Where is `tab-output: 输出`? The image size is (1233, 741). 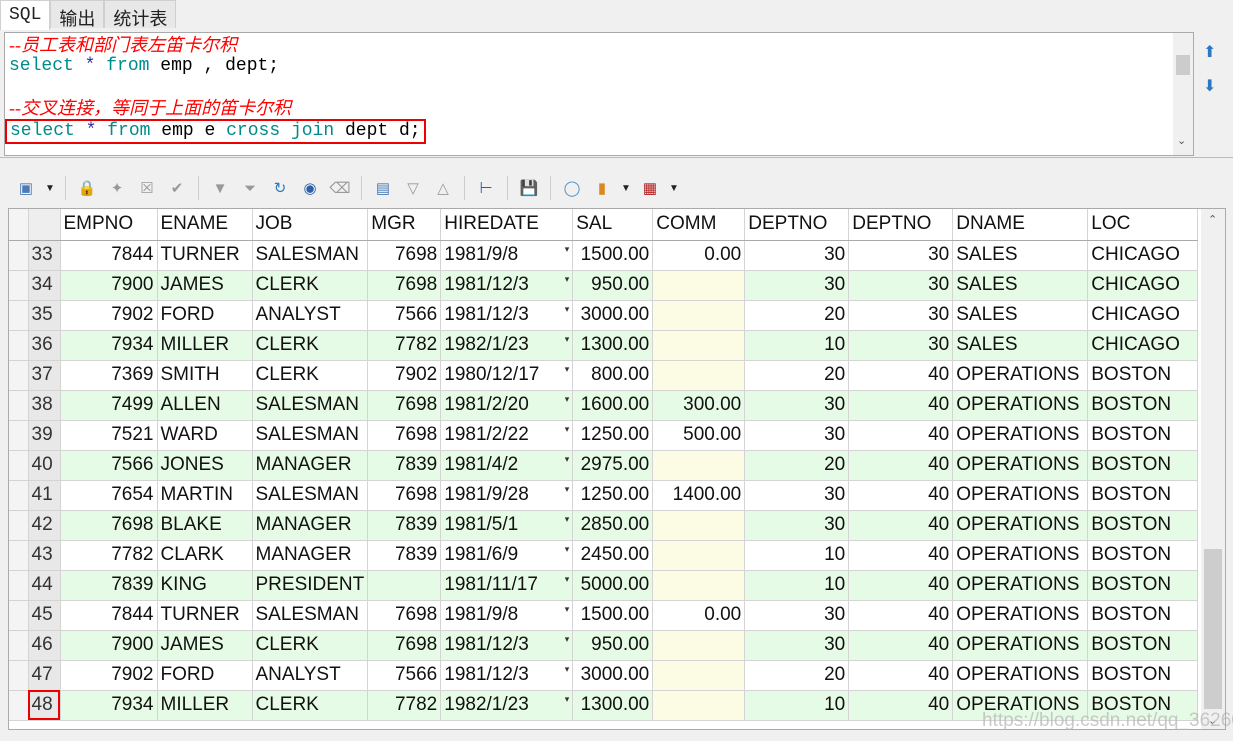
tab-output: 输出 is located at coordinates (77, 14).